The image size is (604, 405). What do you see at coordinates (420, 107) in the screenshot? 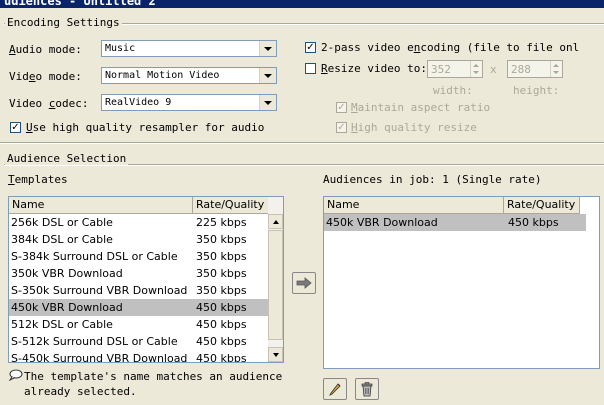
I see `maintain-aspect-label: Maintain aspect ratio` at bounding box center [420, 107].